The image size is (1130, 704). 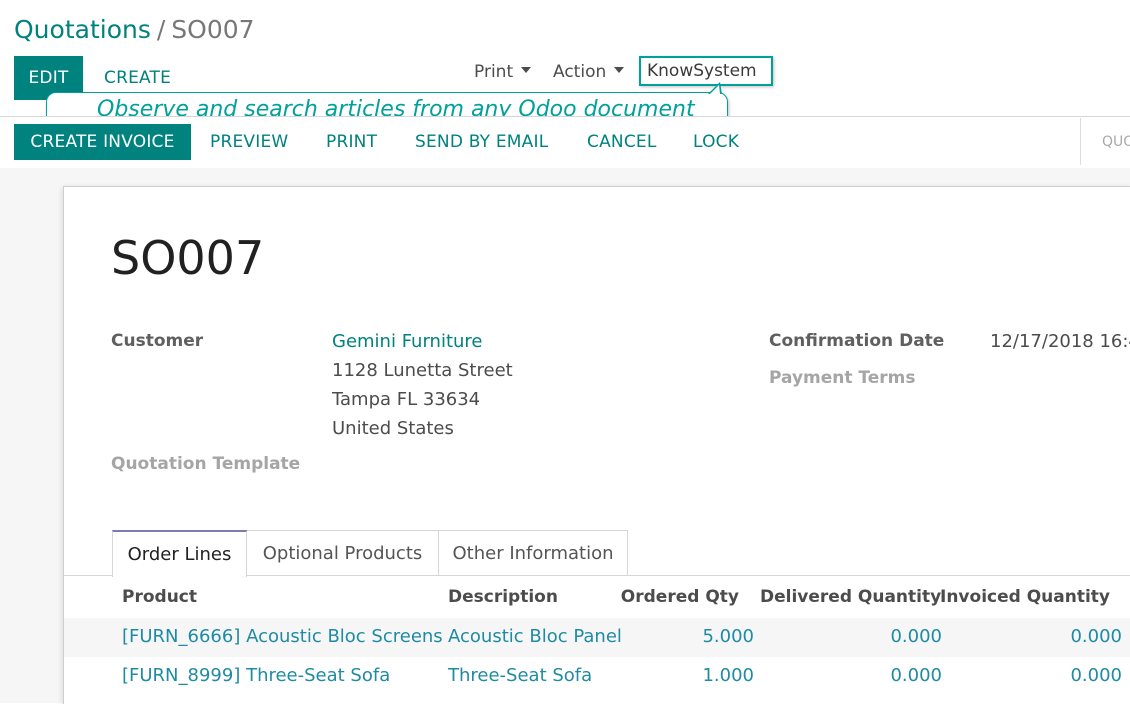 I want to click on column-header-product: Product, so click(x=159, y=597).